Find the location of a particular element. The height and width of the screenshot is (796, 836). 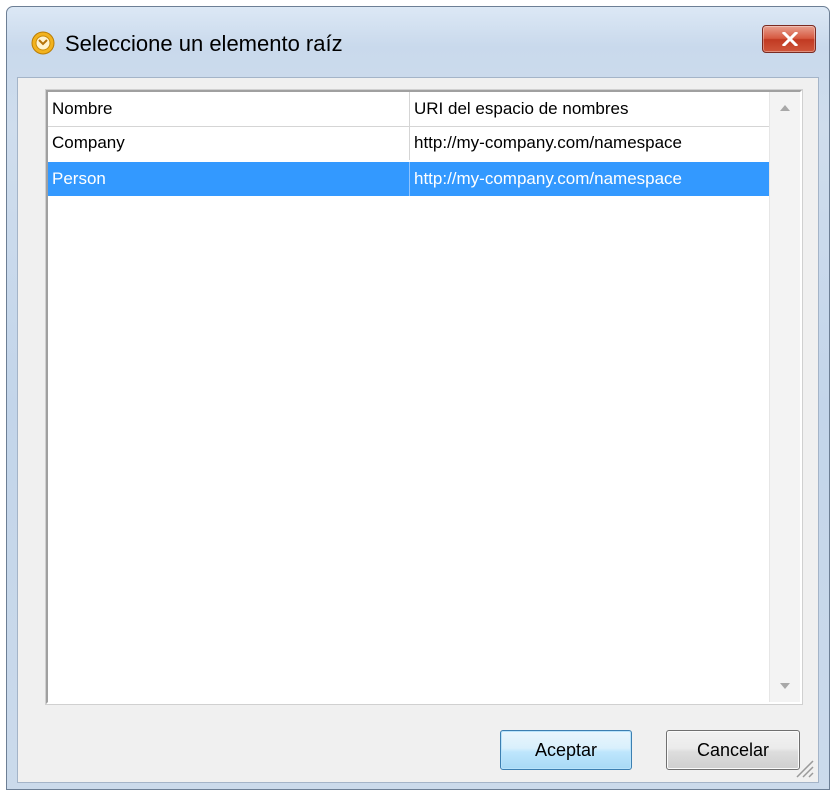

ok-button: Aceptar is located at coordinates (566, 750).